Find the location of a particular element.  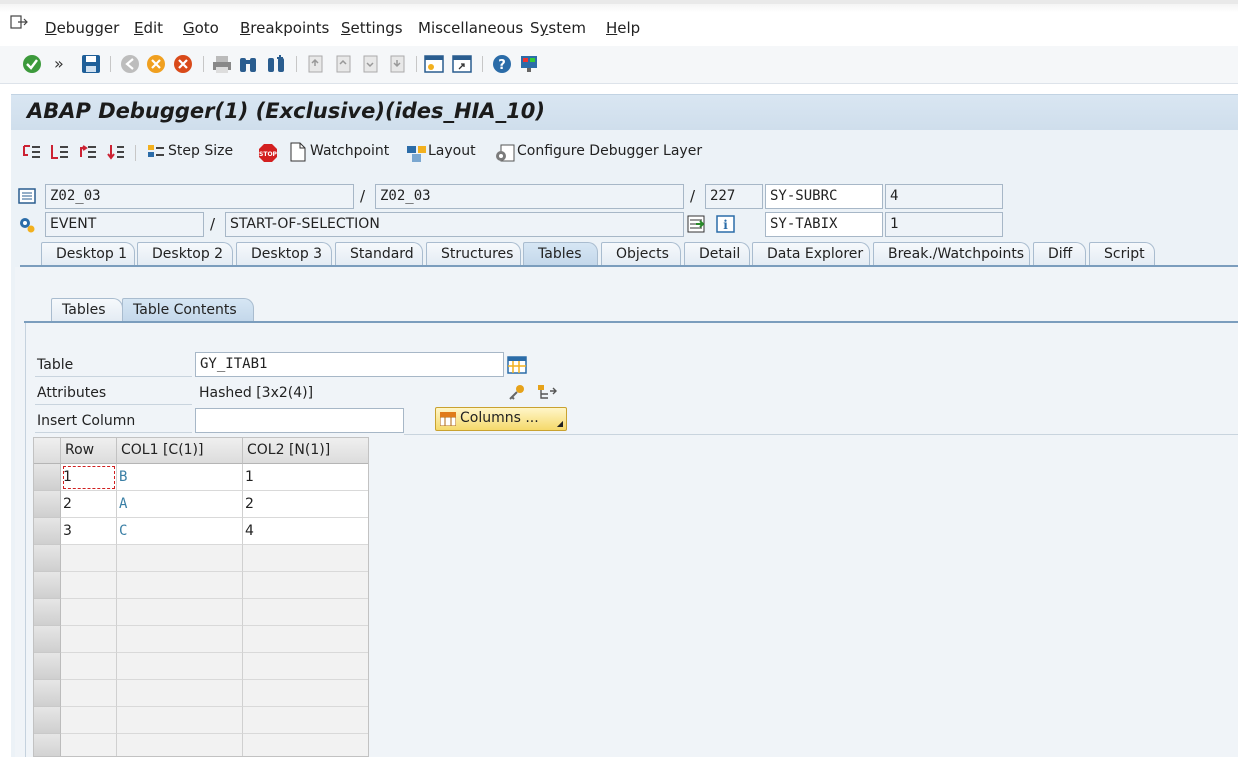

find-next-icon is located at coordinates (276, 64).